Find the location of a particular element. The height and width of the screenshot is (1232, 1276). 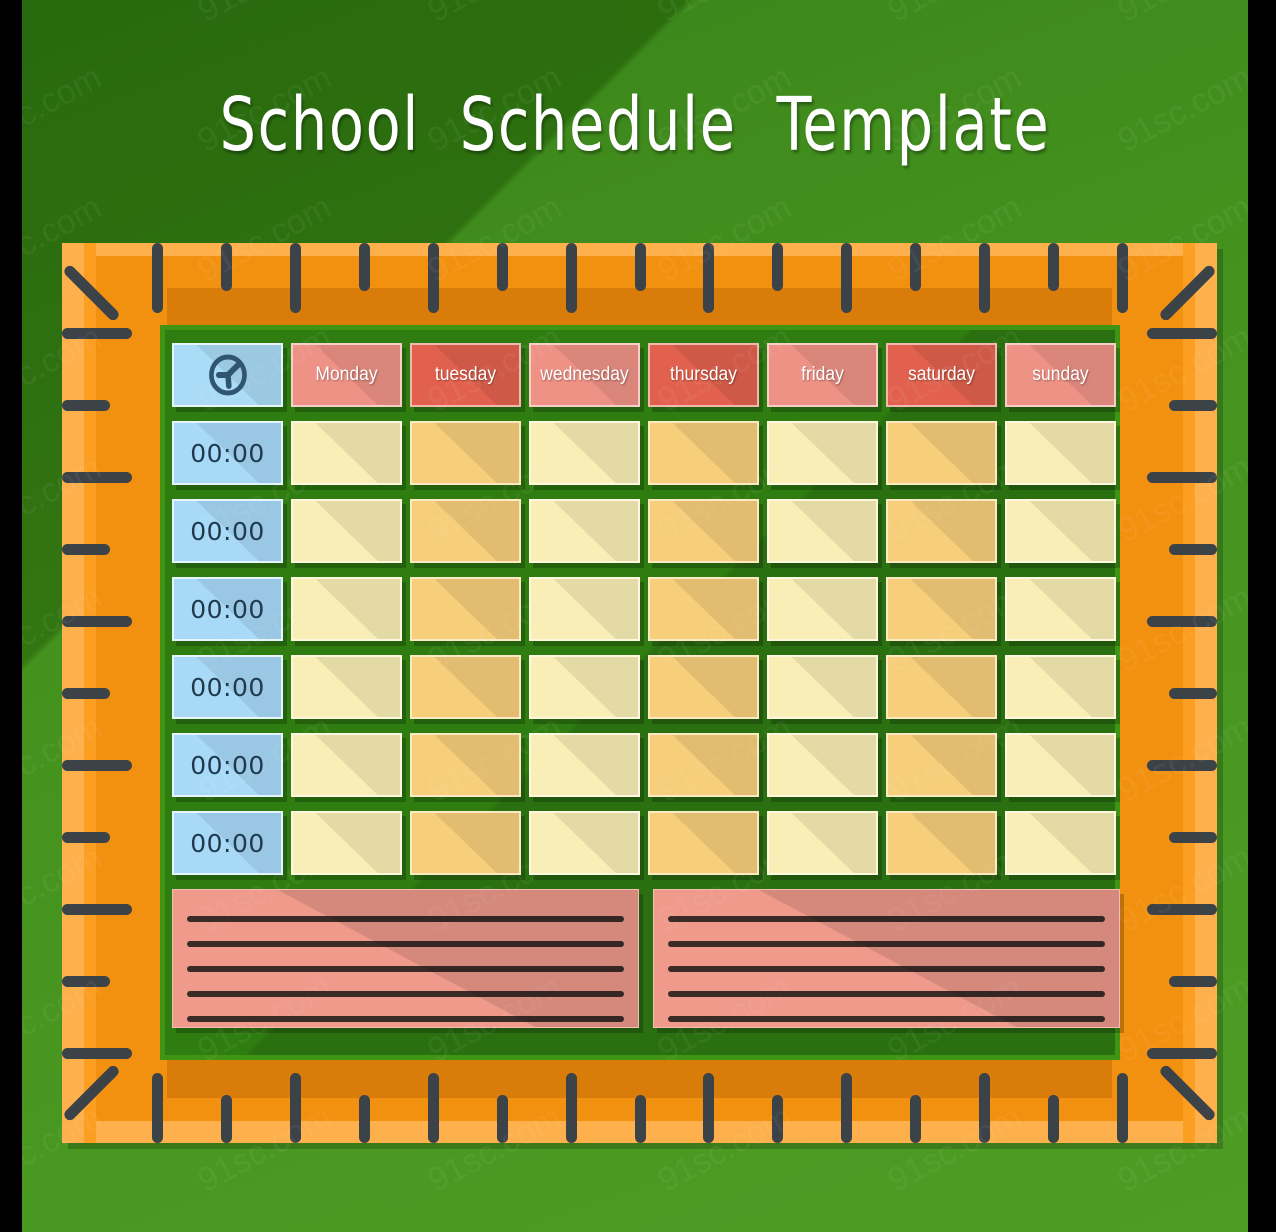

day-header-label: wednesday is located at coordinates (584, 374).